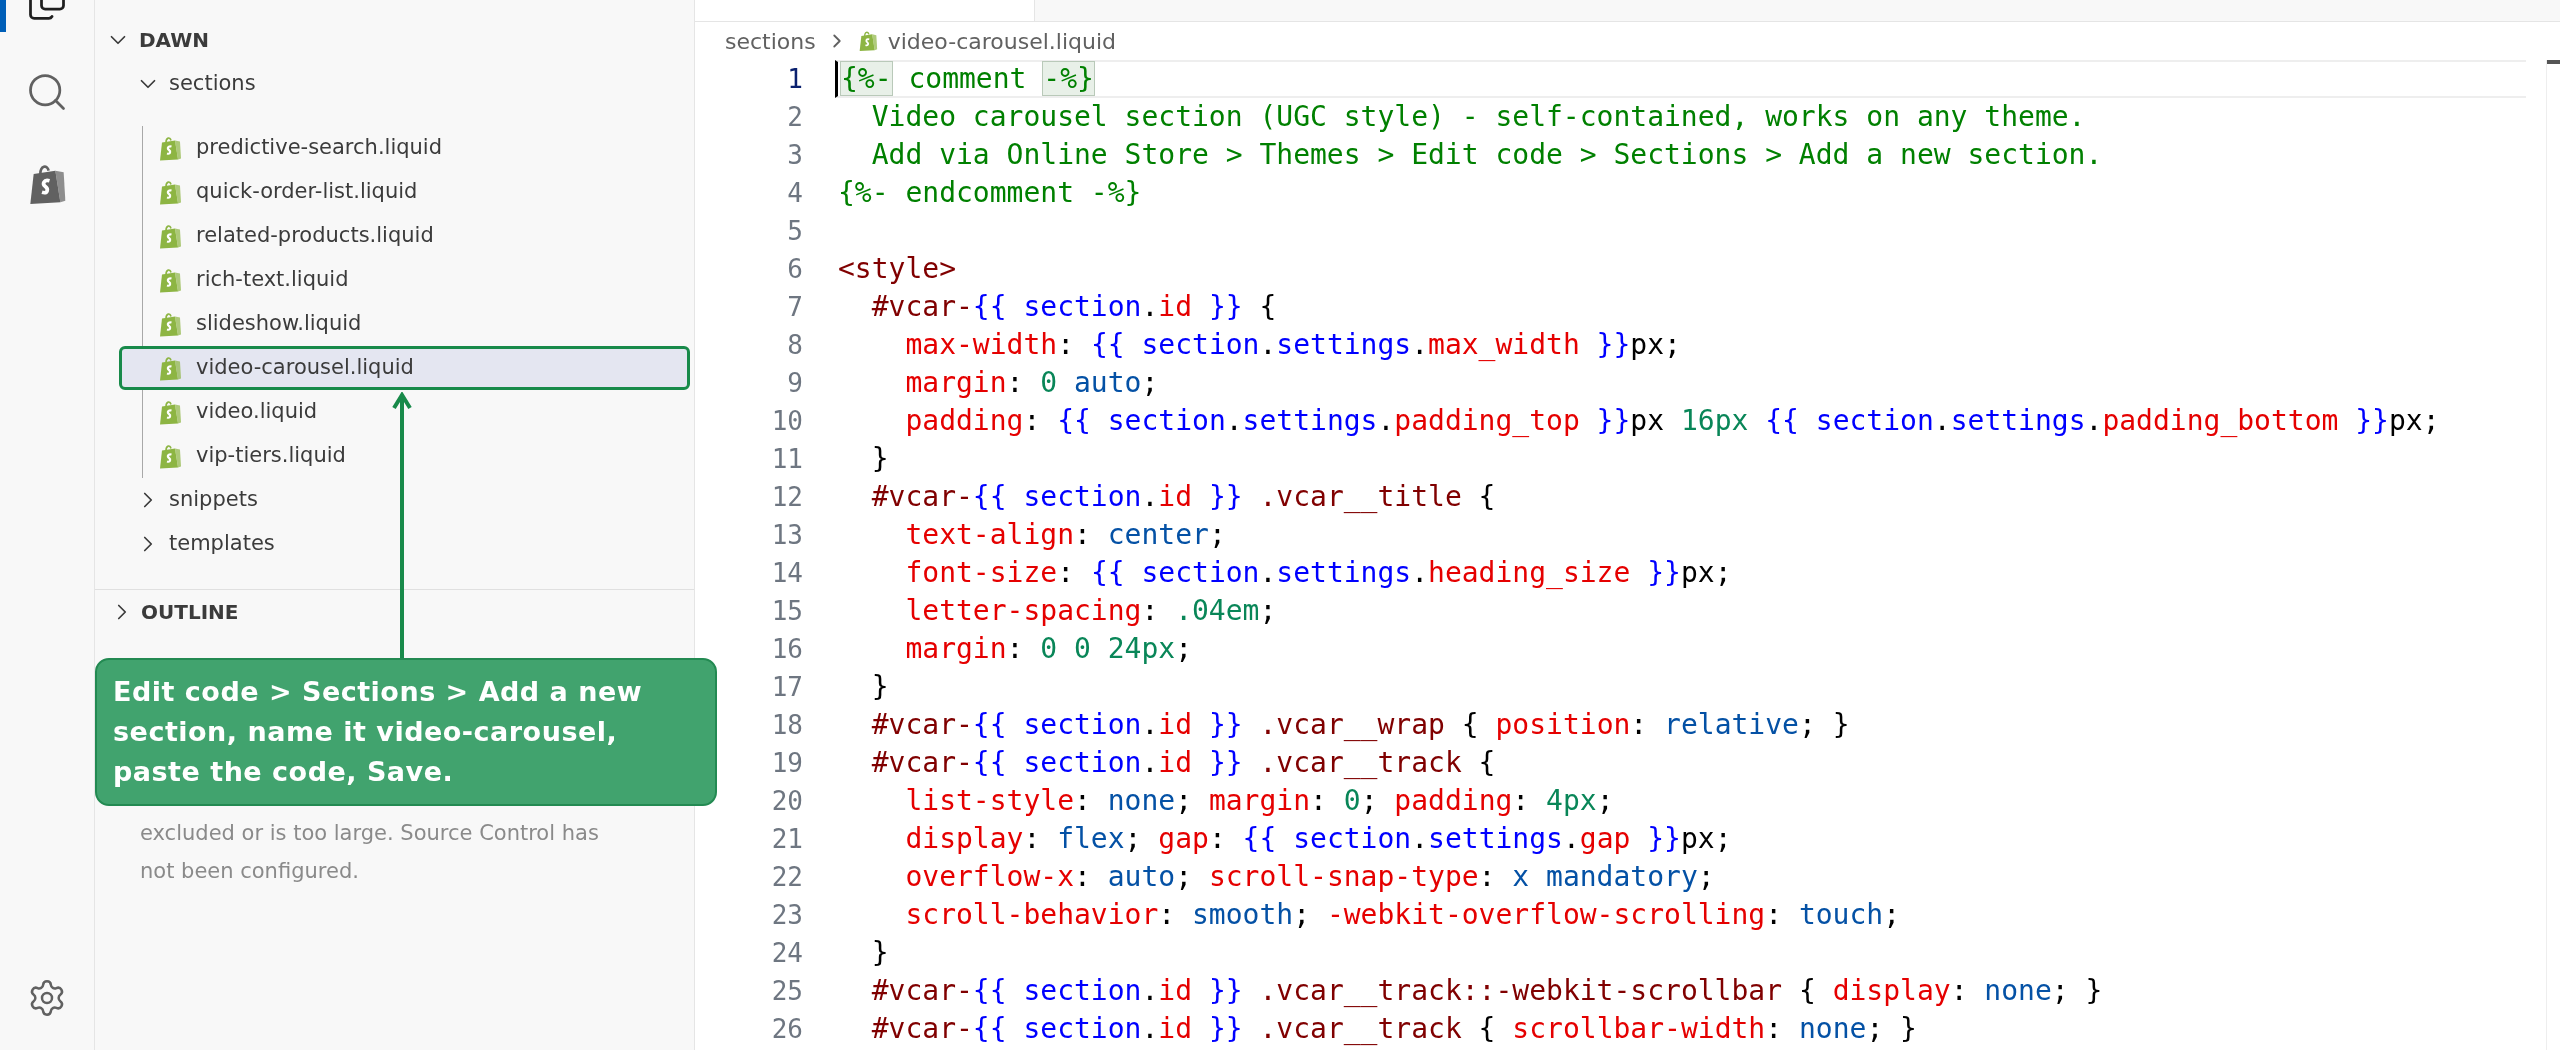  Describe the element at coordinates (212, 84) in the screenshot. I see `folder-label: sections` at that location.